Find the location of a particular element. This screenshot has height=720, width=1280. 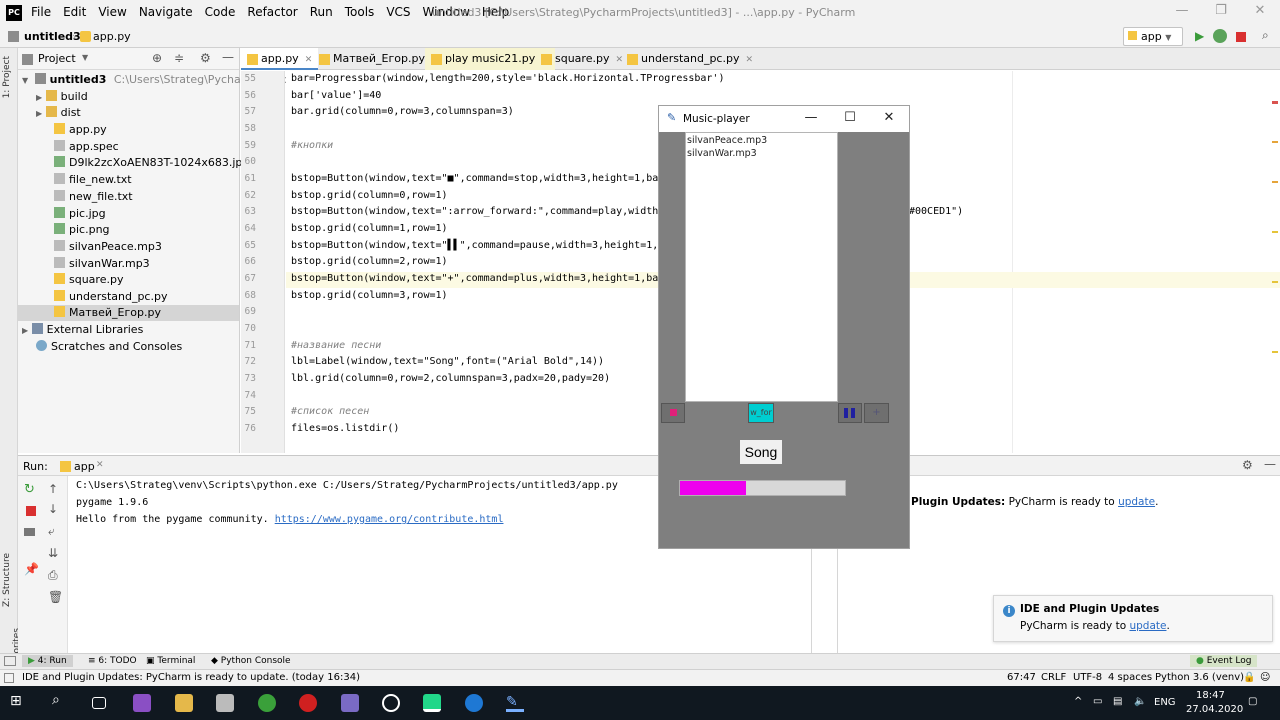

song-item: silvanPeace.mp3 is located at coordinates (727, 140).